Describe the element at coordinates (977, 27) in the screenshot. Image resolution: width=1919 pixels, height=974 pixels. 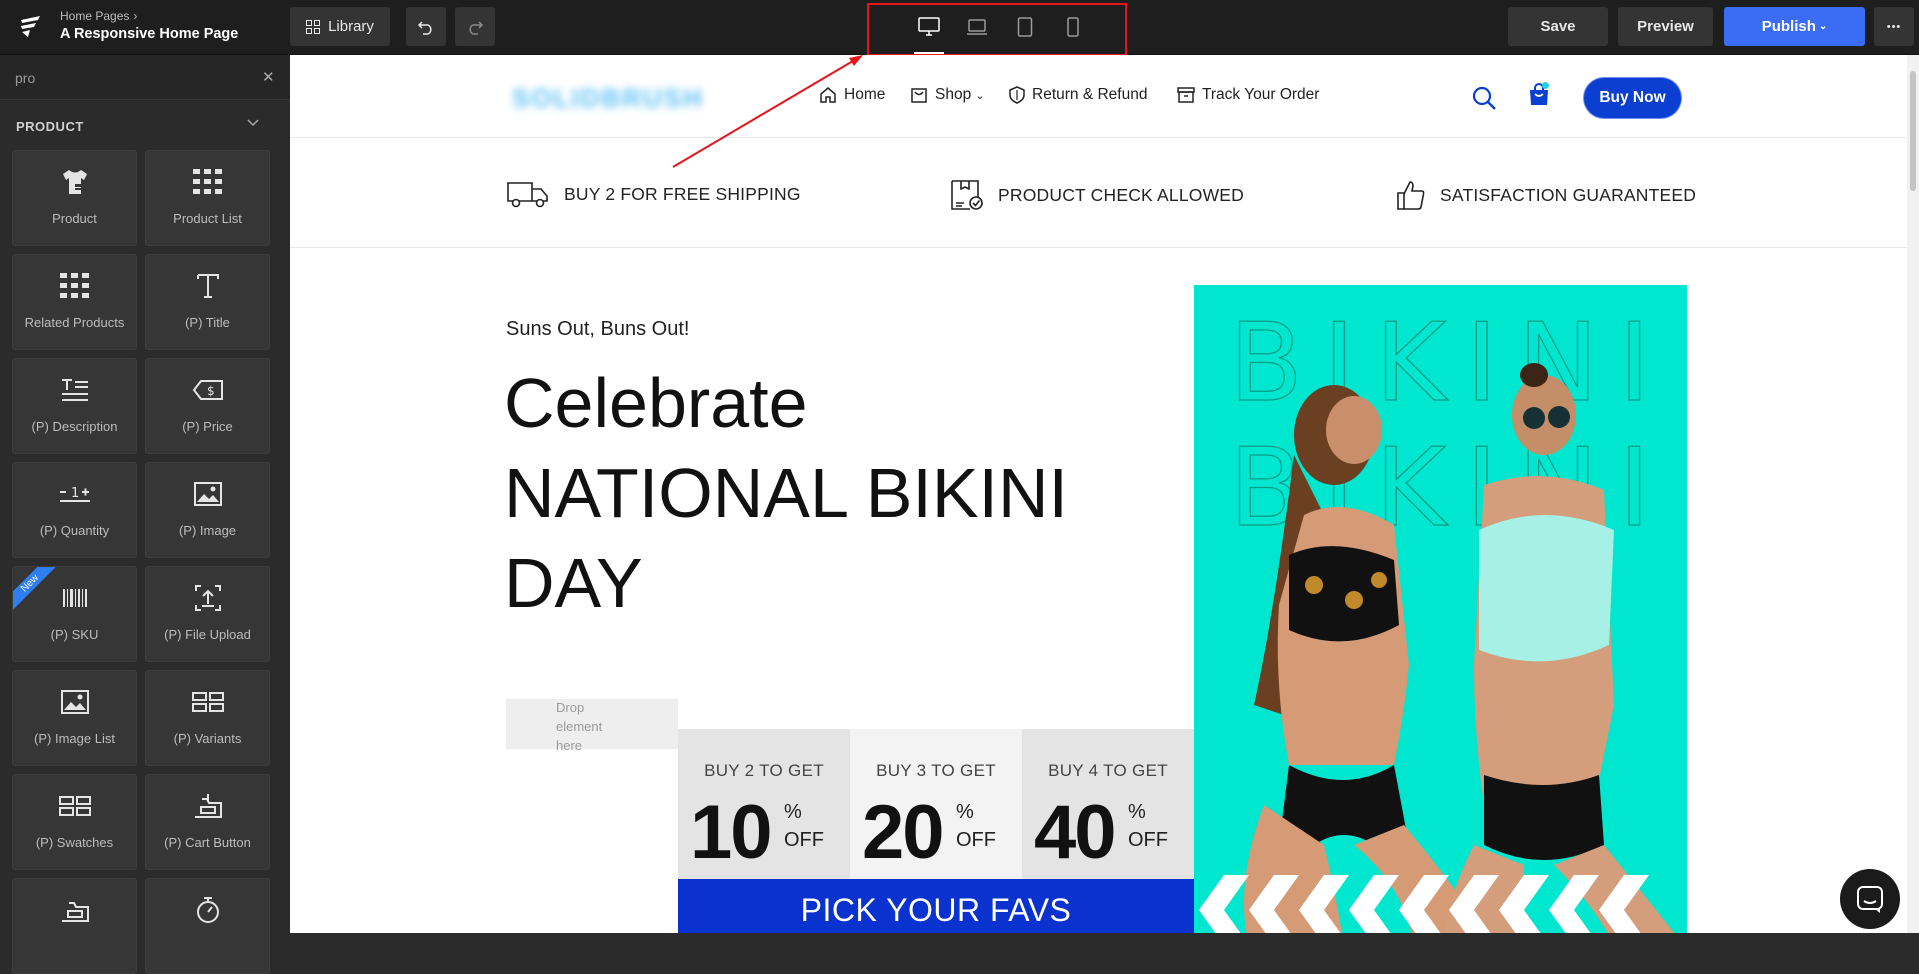
I see `laptop-view-button` at that location.